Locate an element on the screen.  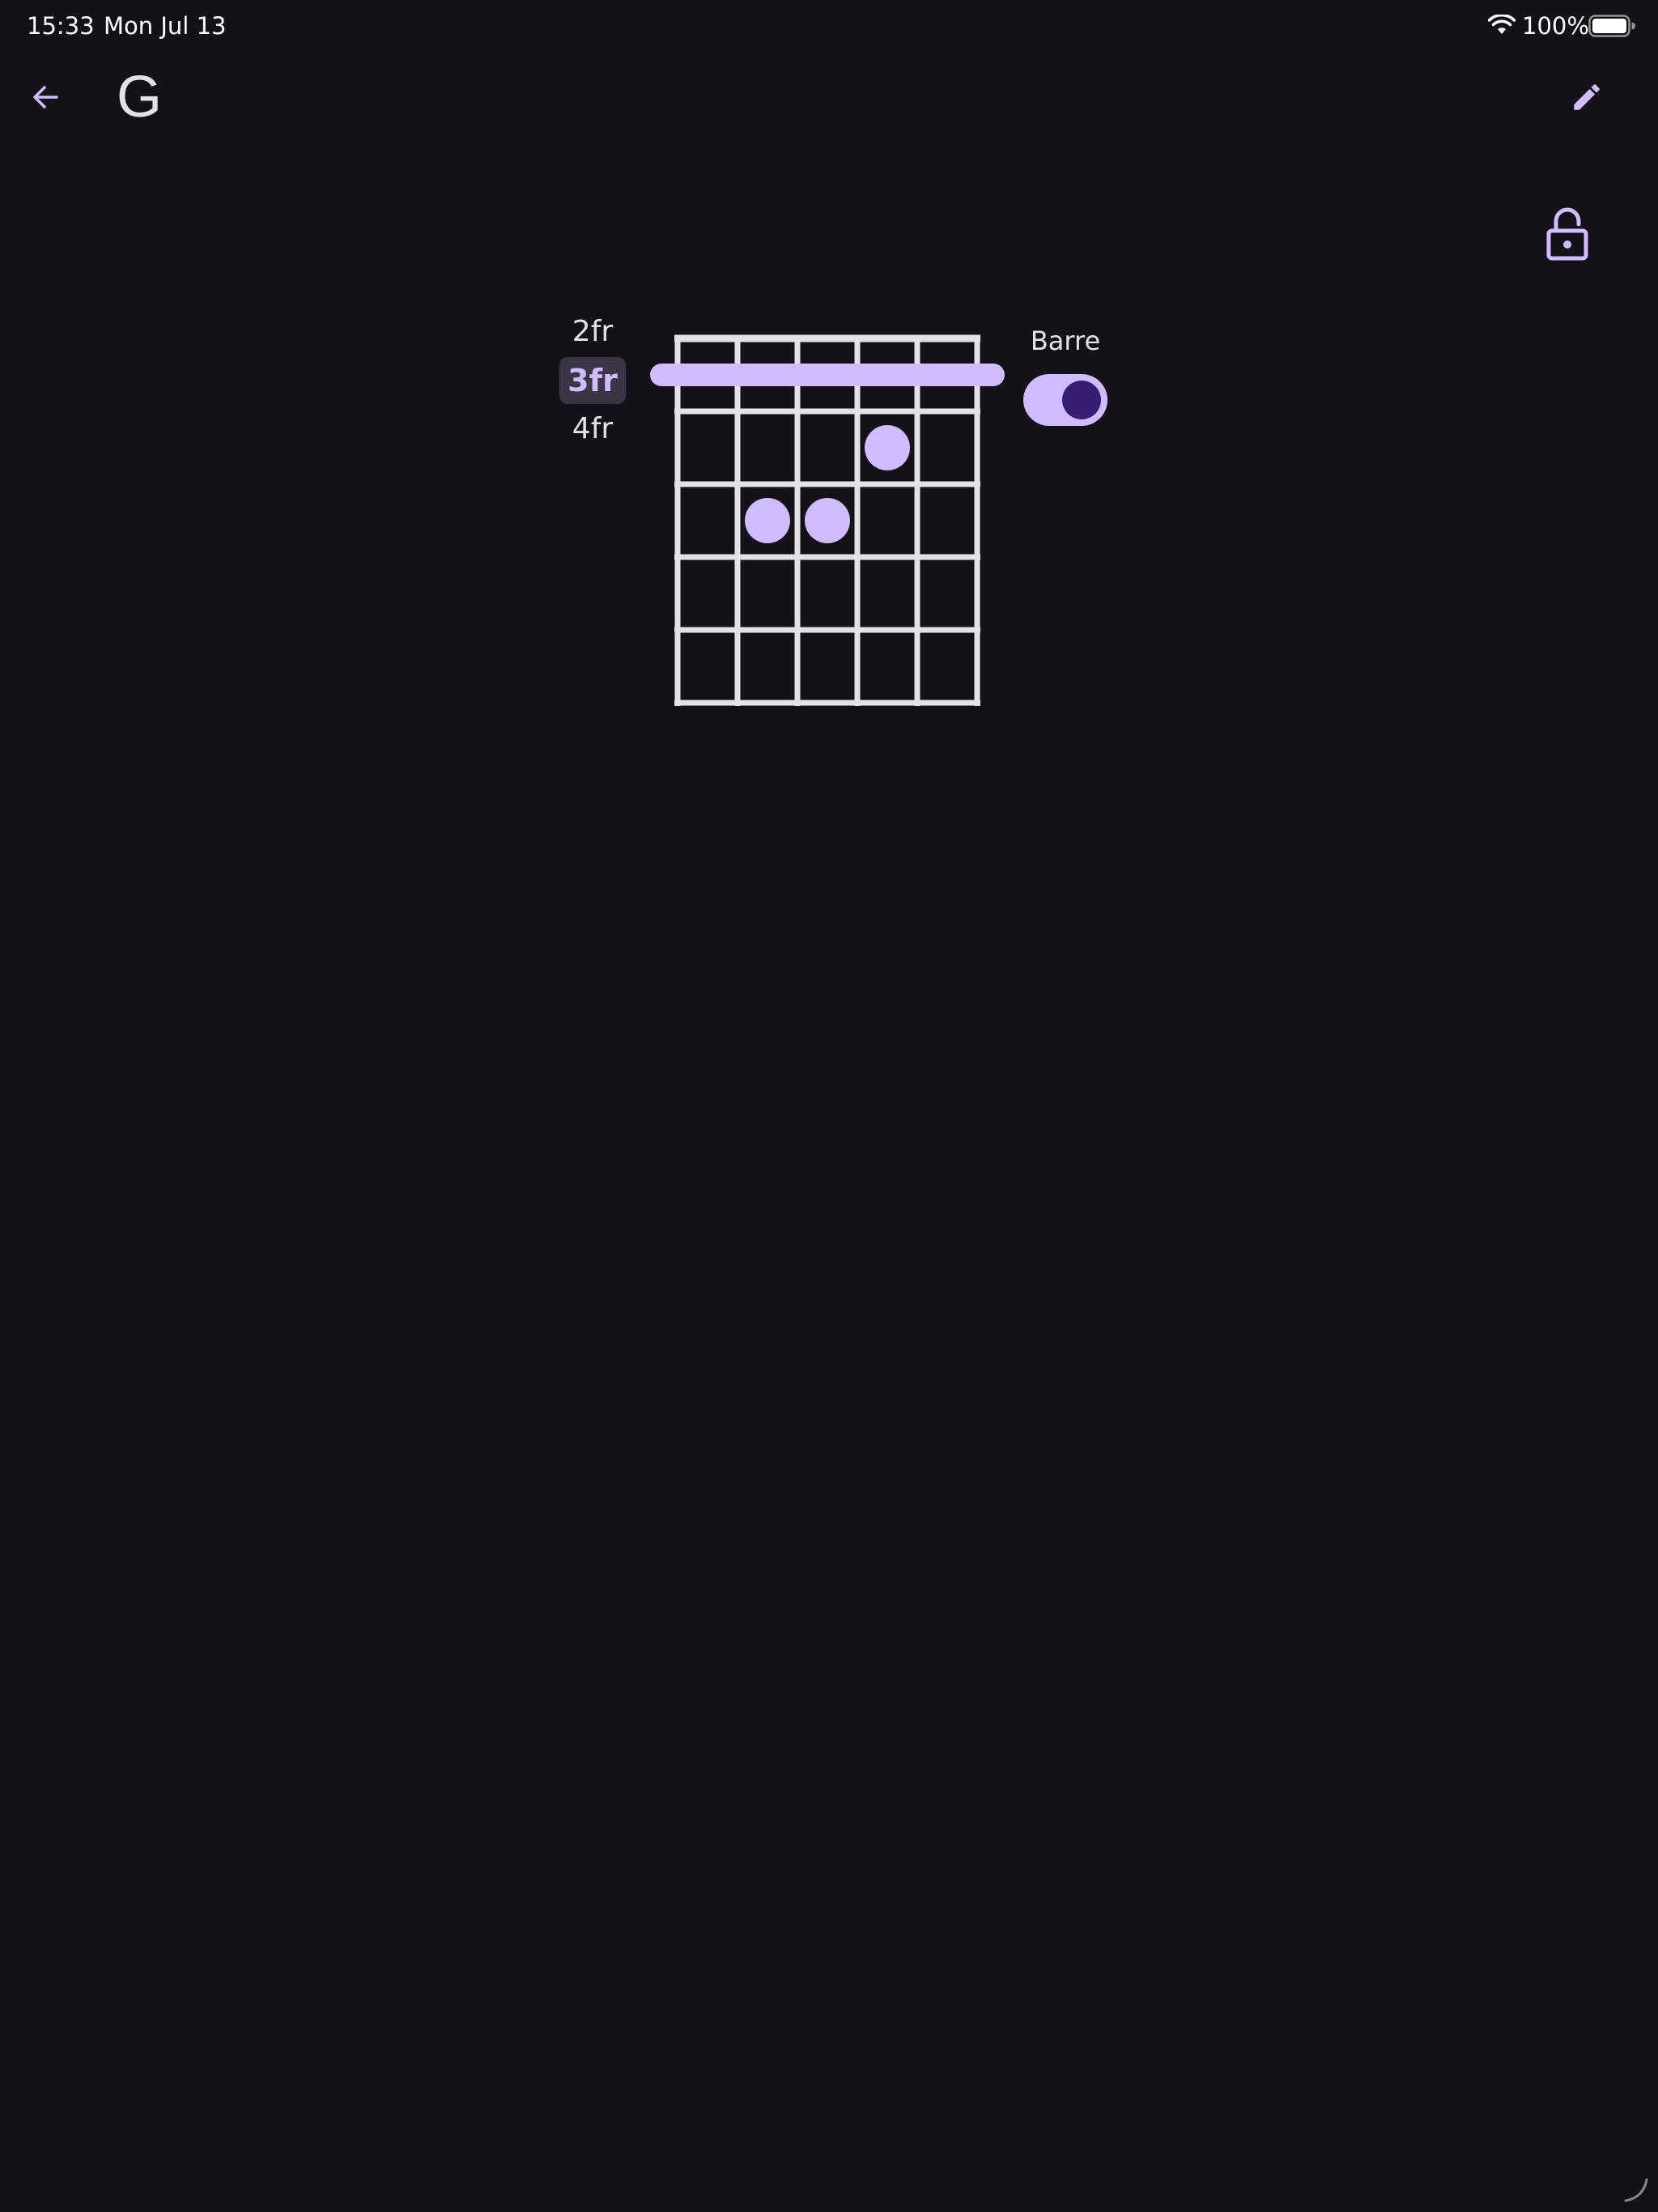
resize-handle-icon is located at coordinates (1636, 2190).